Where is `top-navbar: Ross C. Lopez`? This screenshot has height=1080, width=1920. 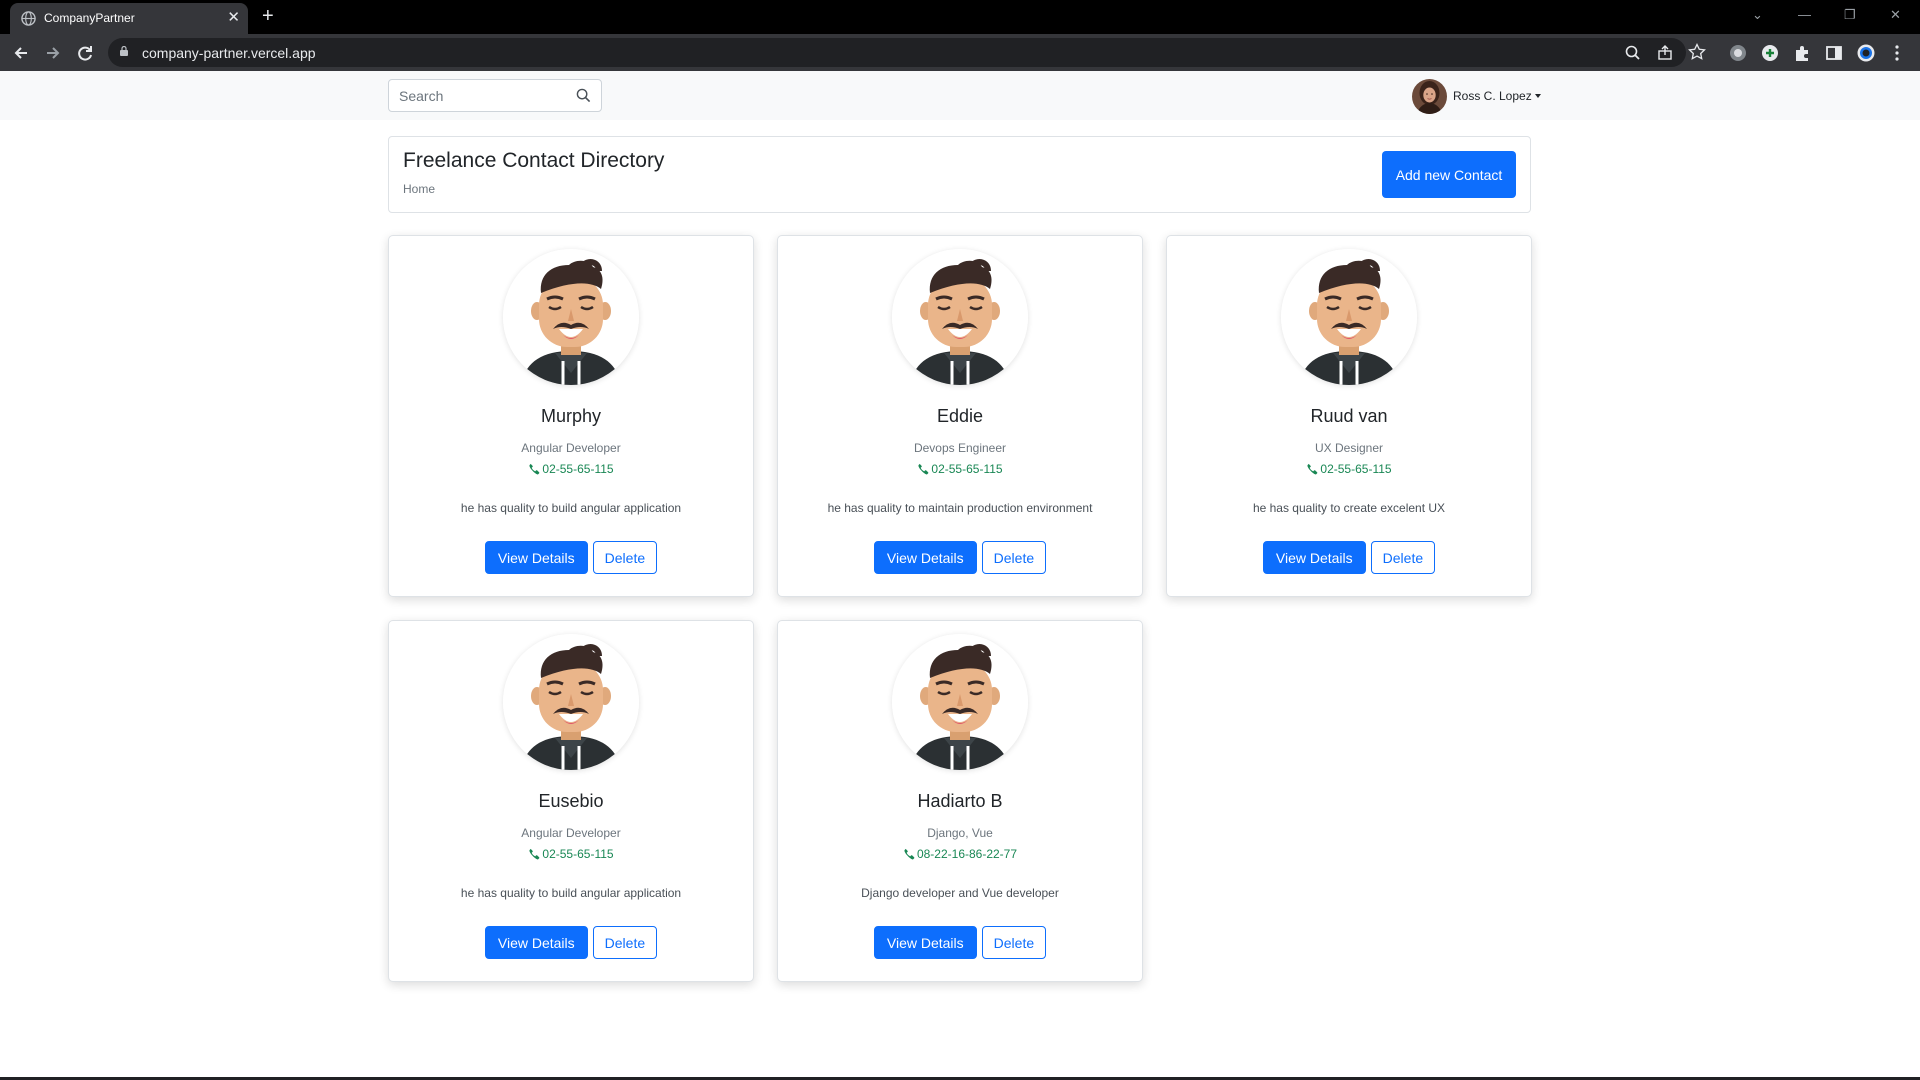 top-navbar: Ross C. Lopez is located at coordinates (960, 95).